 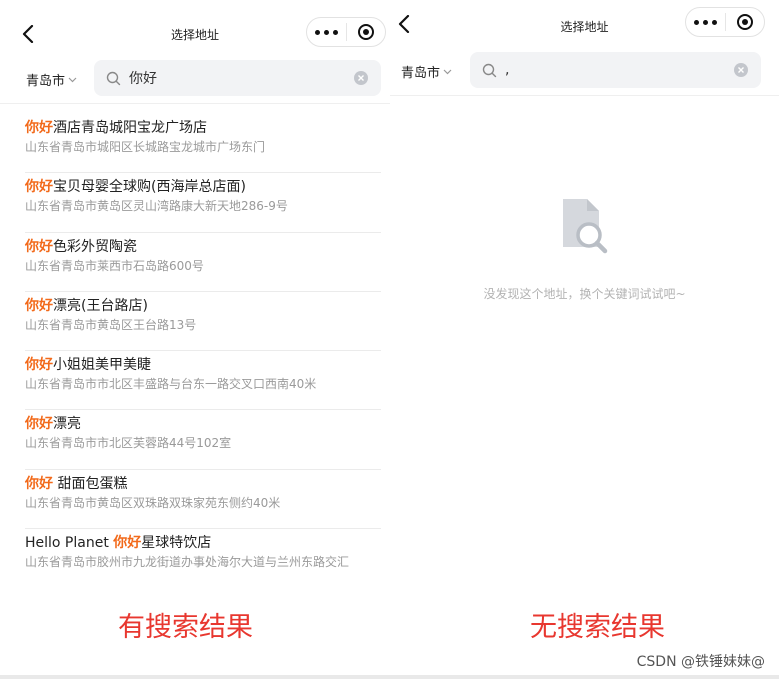 What do you see at coordinates (114, 265) in the screenshot?
I see `result-address: 山东省青岛市莱西市石岛路600号` at bounding box center [114, 265].